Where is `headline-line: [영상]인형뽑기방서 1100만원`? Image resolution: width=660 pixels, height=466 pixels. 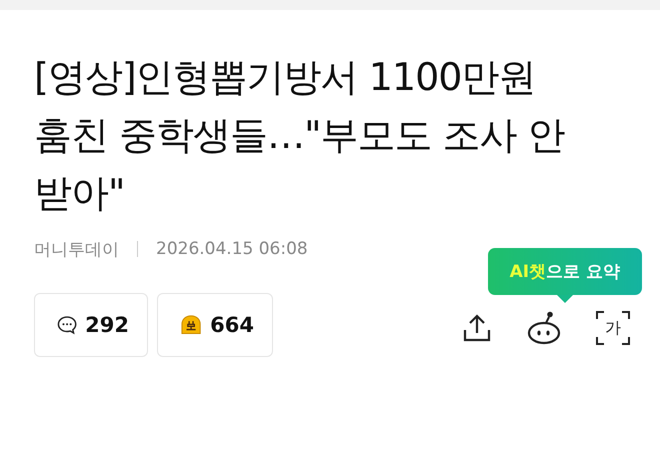 headline-line: [영상]인형뽑기방서 1100만원 is located at coordinates (285, 77).